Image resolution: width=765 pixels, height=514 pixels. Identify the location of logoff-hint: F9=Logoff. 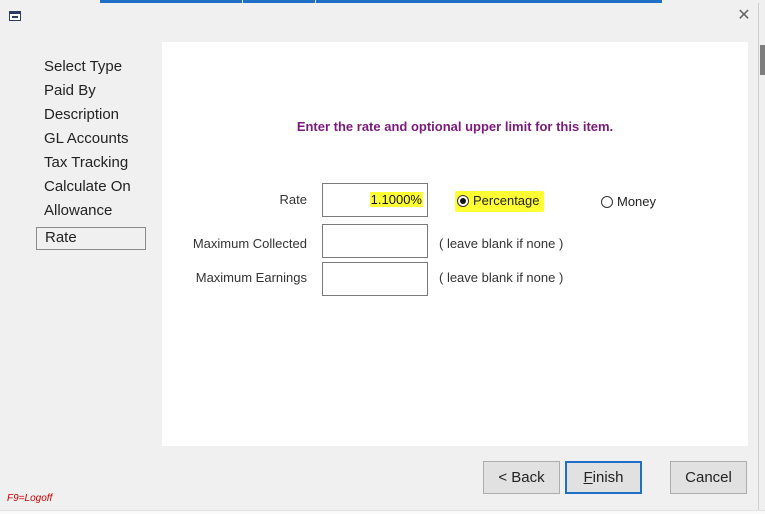
(30, 498).